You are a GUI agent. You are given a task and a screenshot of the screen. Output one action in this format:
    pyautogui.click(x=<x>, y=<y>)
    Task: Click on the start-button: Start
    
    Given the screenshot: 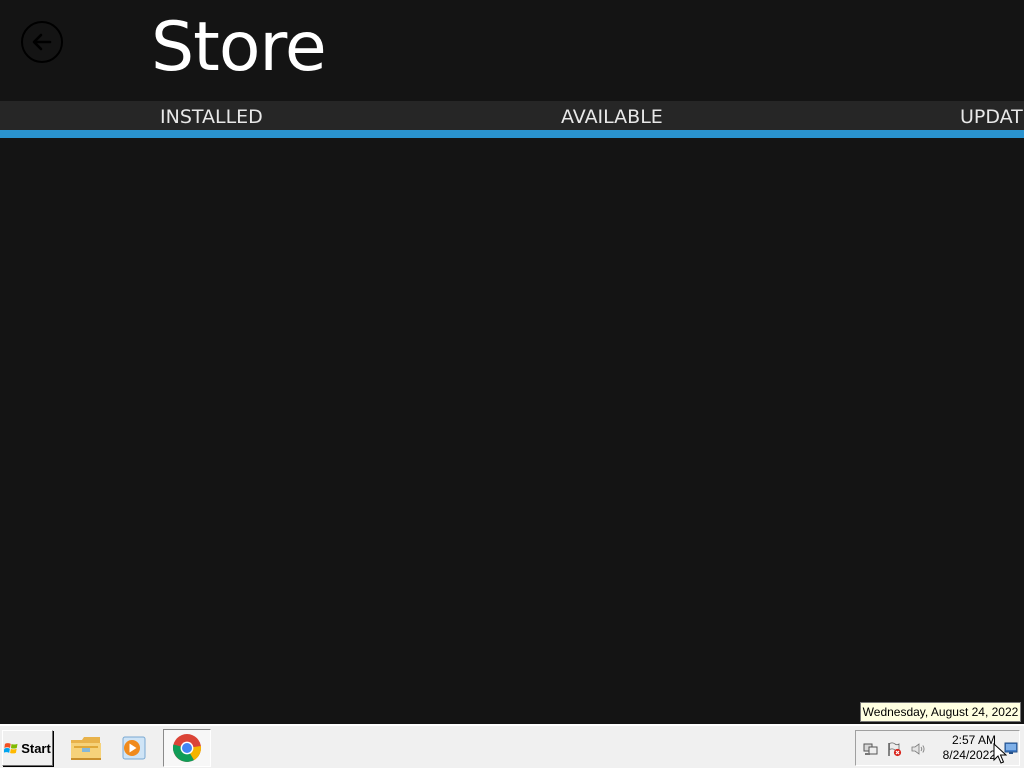 What is the action you would take?
    pyautogui.click(x=27, y=748)
    